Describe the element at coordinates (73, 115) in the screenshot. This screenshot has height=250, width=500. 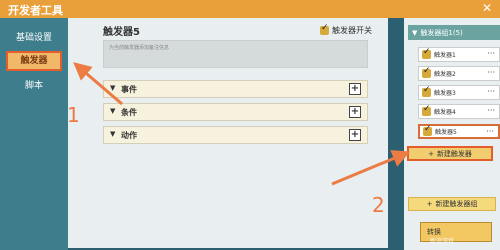
I see `annotation-number-1: 1` at that location.